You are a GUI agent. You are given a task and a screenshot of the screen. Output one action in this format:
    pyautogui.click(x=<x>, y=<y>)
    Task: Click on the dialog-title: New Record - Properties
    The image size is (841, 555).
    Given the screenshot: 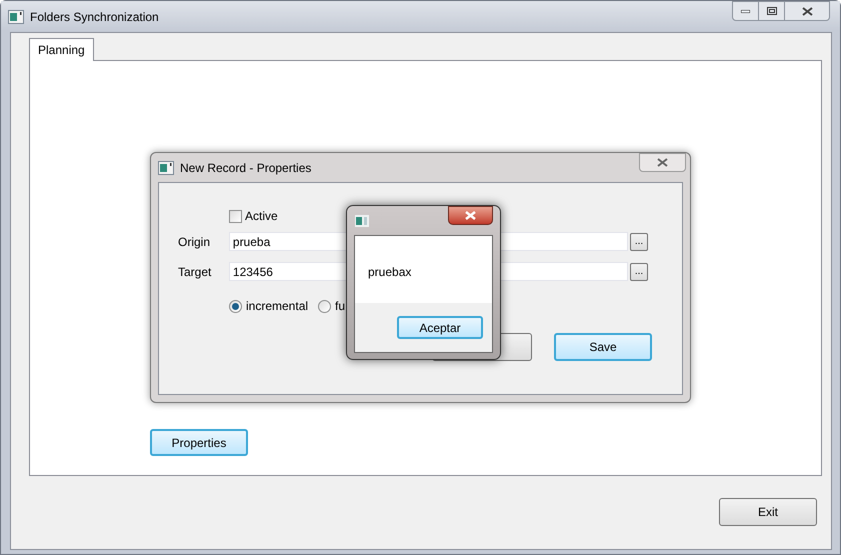 What is the action you would take?
    pyautogui.click(x=246, y=168)
    